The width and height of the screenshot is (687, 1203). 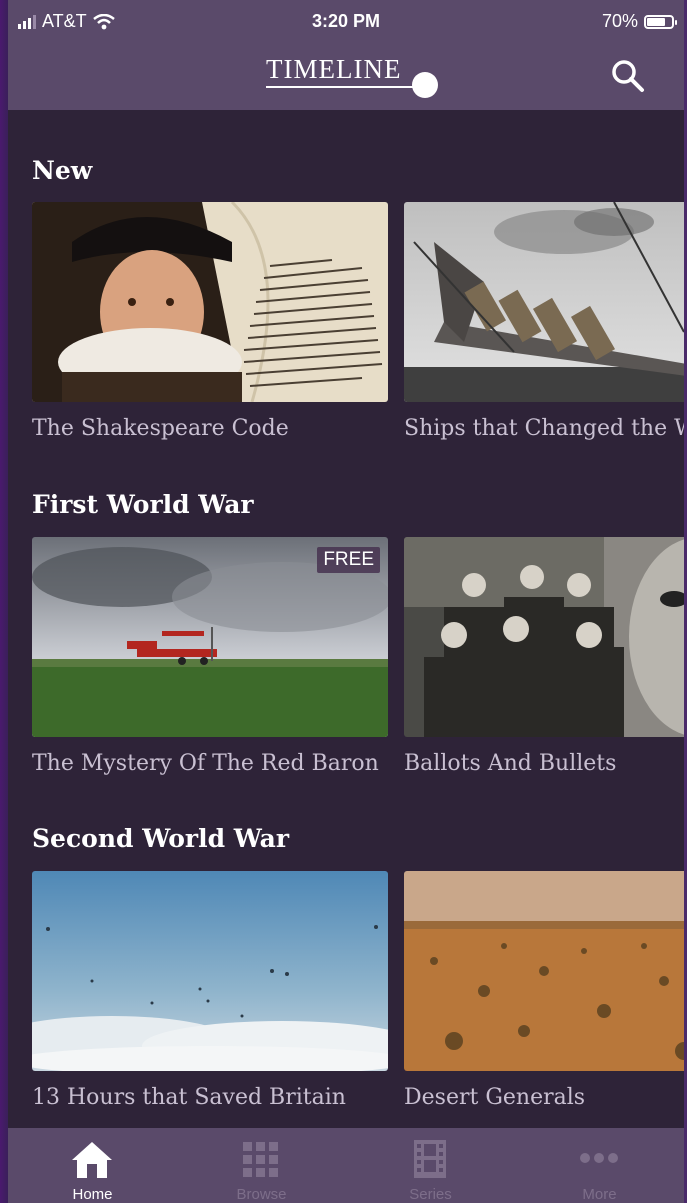 What do you see at coordinates (348, 560) in the screenshot?
I see `free-badge: FREE` at bounding box center [348, 560].